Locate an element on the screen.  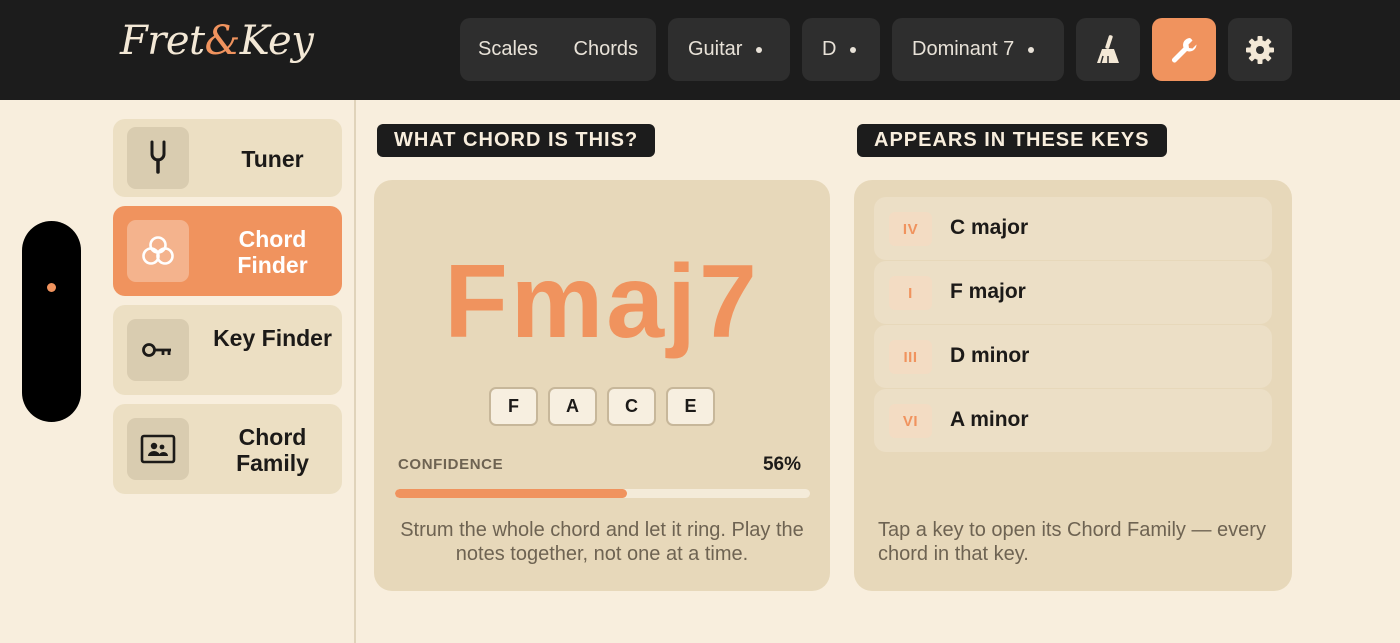
roman-numeral-badge: IV is located at coordinates (910, 229).